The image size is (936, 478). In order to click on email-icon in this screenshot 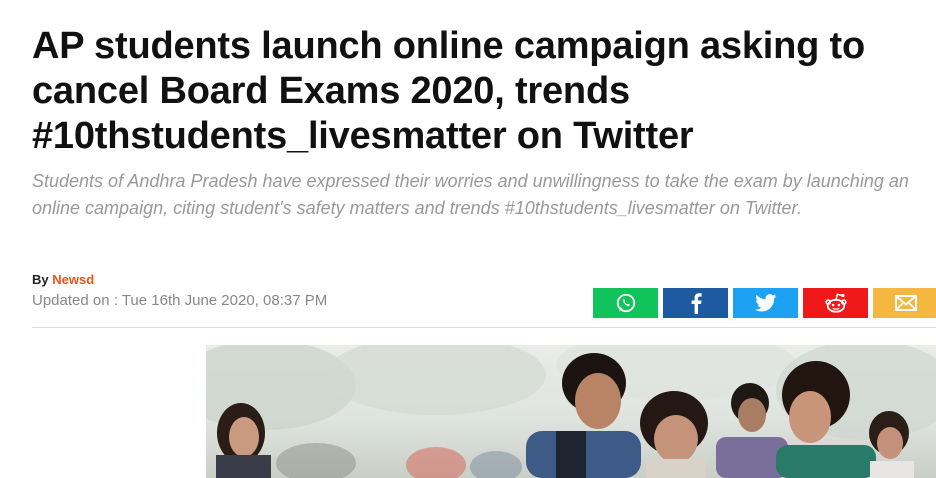, I will do `click(905, 303)`.